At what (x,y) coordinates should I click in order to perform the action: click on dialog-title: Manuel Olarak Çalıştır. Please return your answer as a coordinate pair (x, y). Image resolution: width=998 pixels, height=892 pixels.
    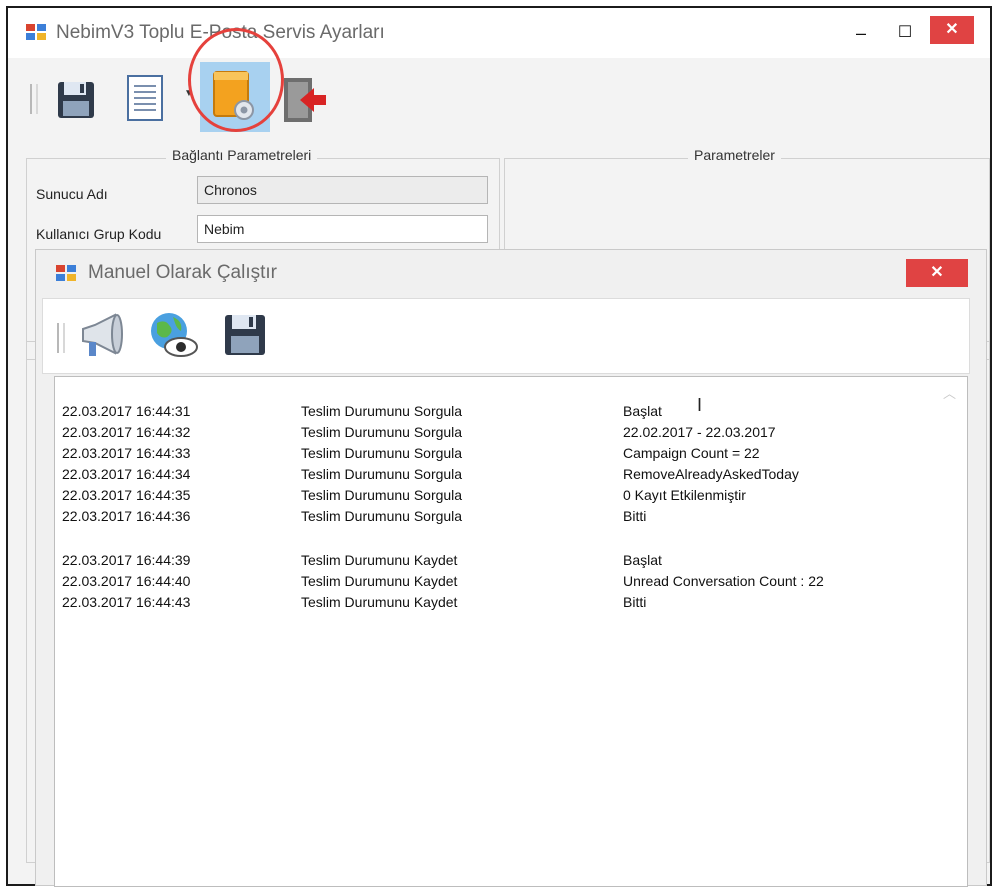
    Looking at the image, I should click on (183, 272).